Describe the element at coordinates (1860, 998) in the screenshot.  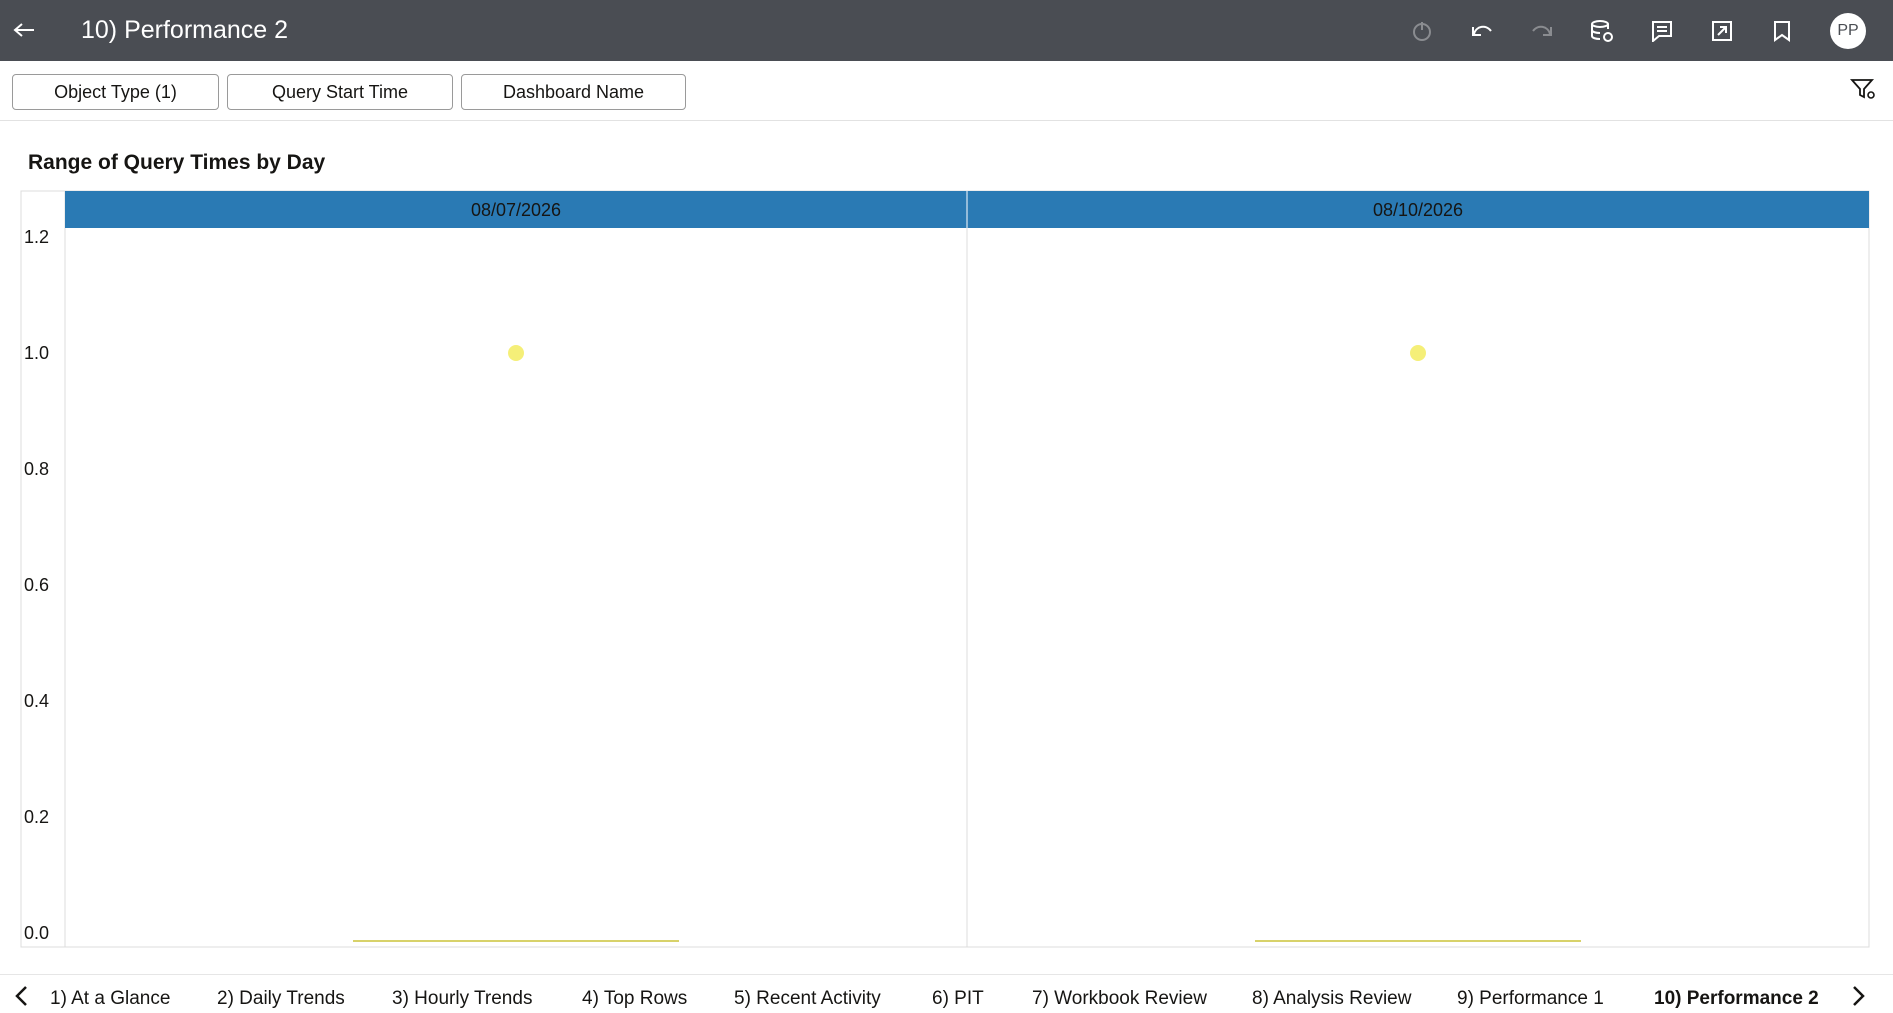
I see `tabs-next-icon` at that location.